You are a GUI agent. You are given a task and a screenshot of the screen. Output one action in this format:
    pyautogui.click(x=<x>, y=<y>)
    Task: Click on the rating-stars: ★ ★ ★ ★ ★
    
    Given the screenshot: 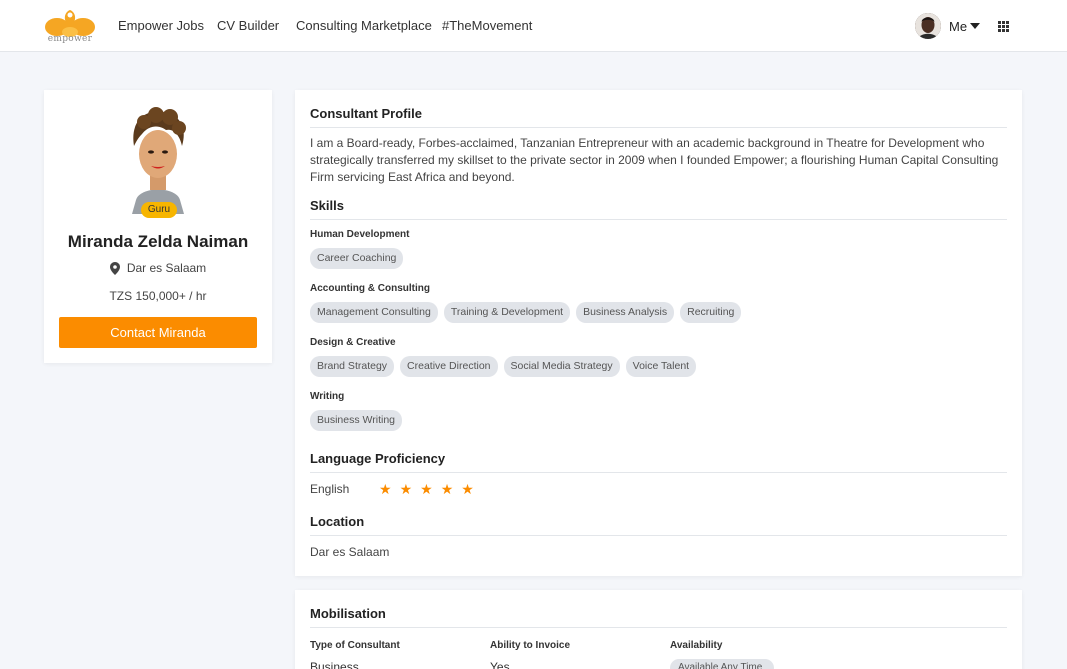 What is the action you would take?
    pyautogui.click(x=426, y=489)
    